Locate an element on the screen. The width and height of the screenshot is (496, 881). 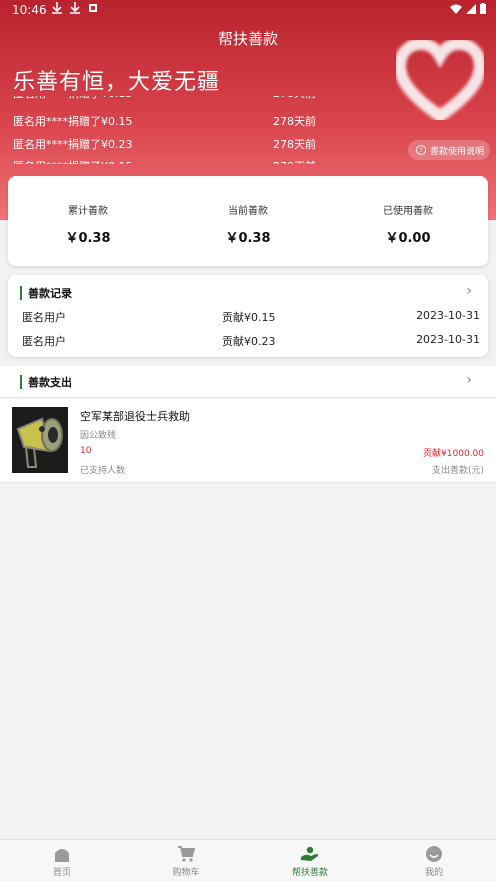
tab-profile: 我的 is located at coordinates (434, 860).